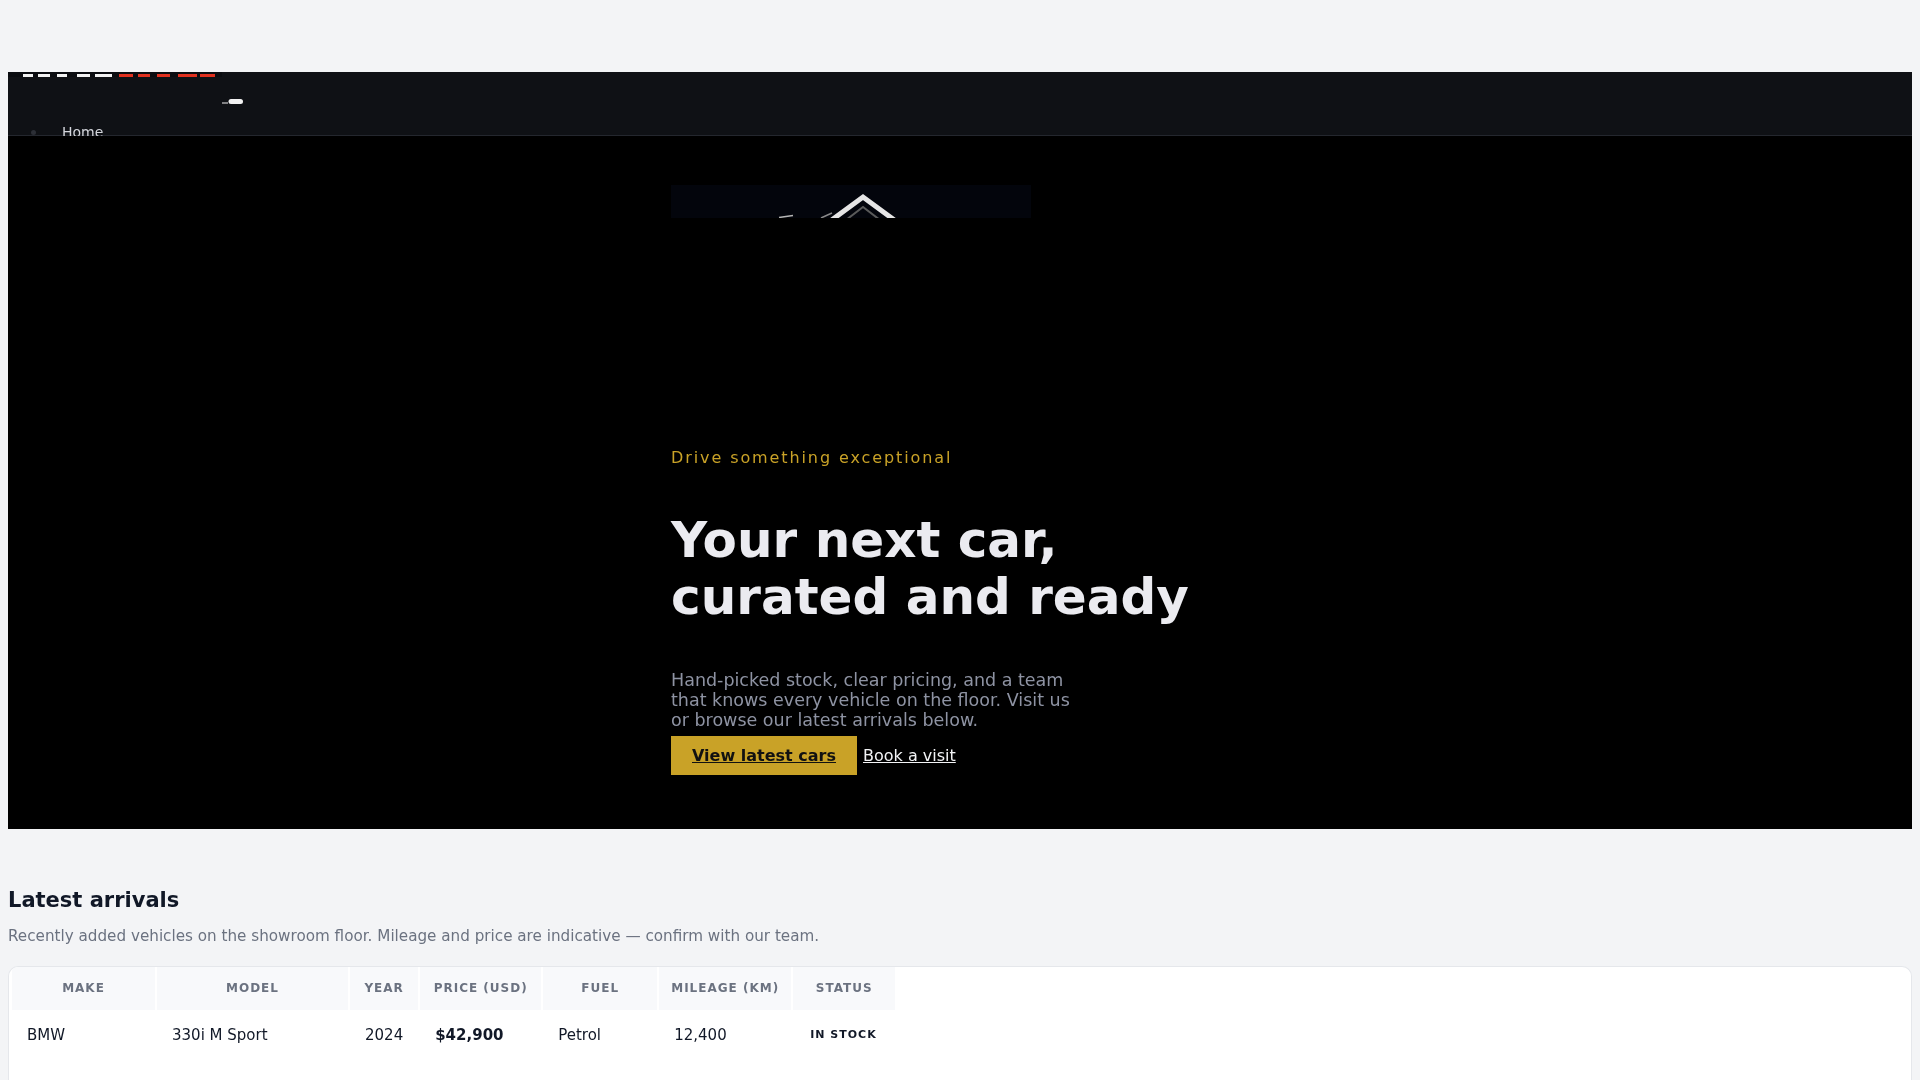  What do you see at coordinates (481, 988) in the screenshot?
I see `column-header: PRICE (USD)` at bounding box center [481, 988].